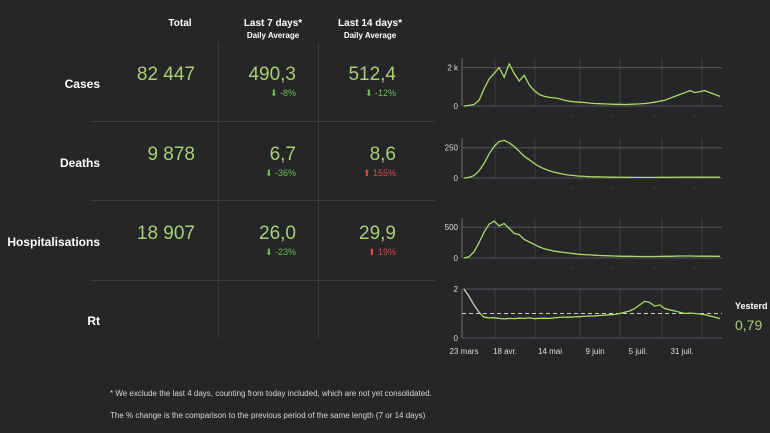 Image resolution: width=770 pixels, height=433 pixels. Describe the element at coordinates (282, 93) in the screenshot. I see `cases-change-7: ⬇ -8%` at that location.